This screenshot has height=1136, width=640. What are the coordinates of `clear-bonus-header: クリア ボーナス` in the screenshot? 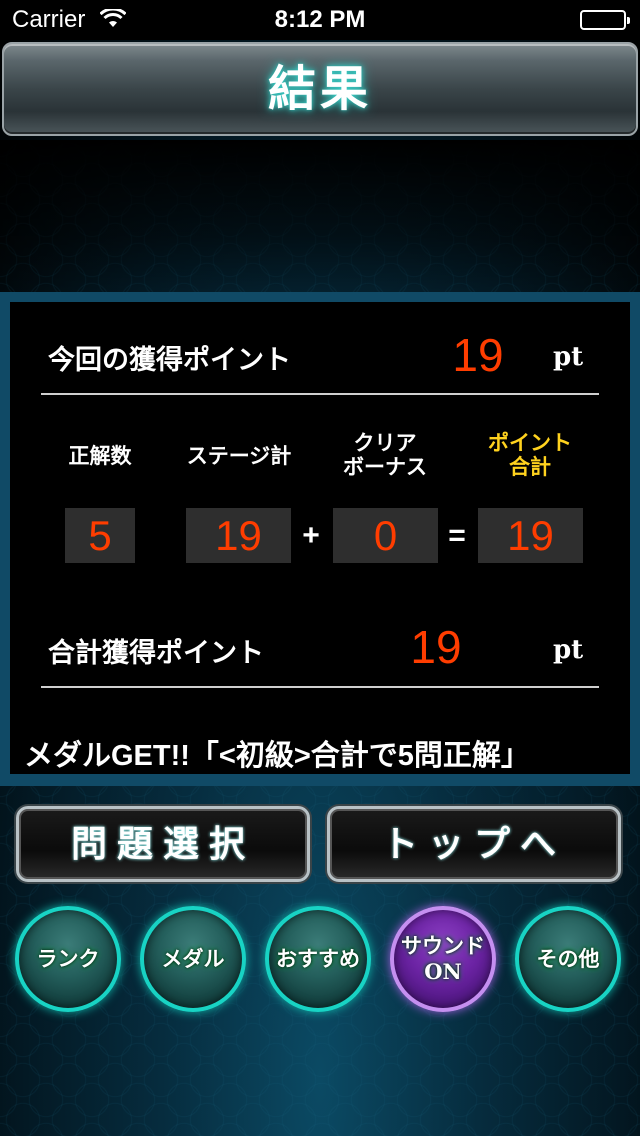 It's located at (385, 455).